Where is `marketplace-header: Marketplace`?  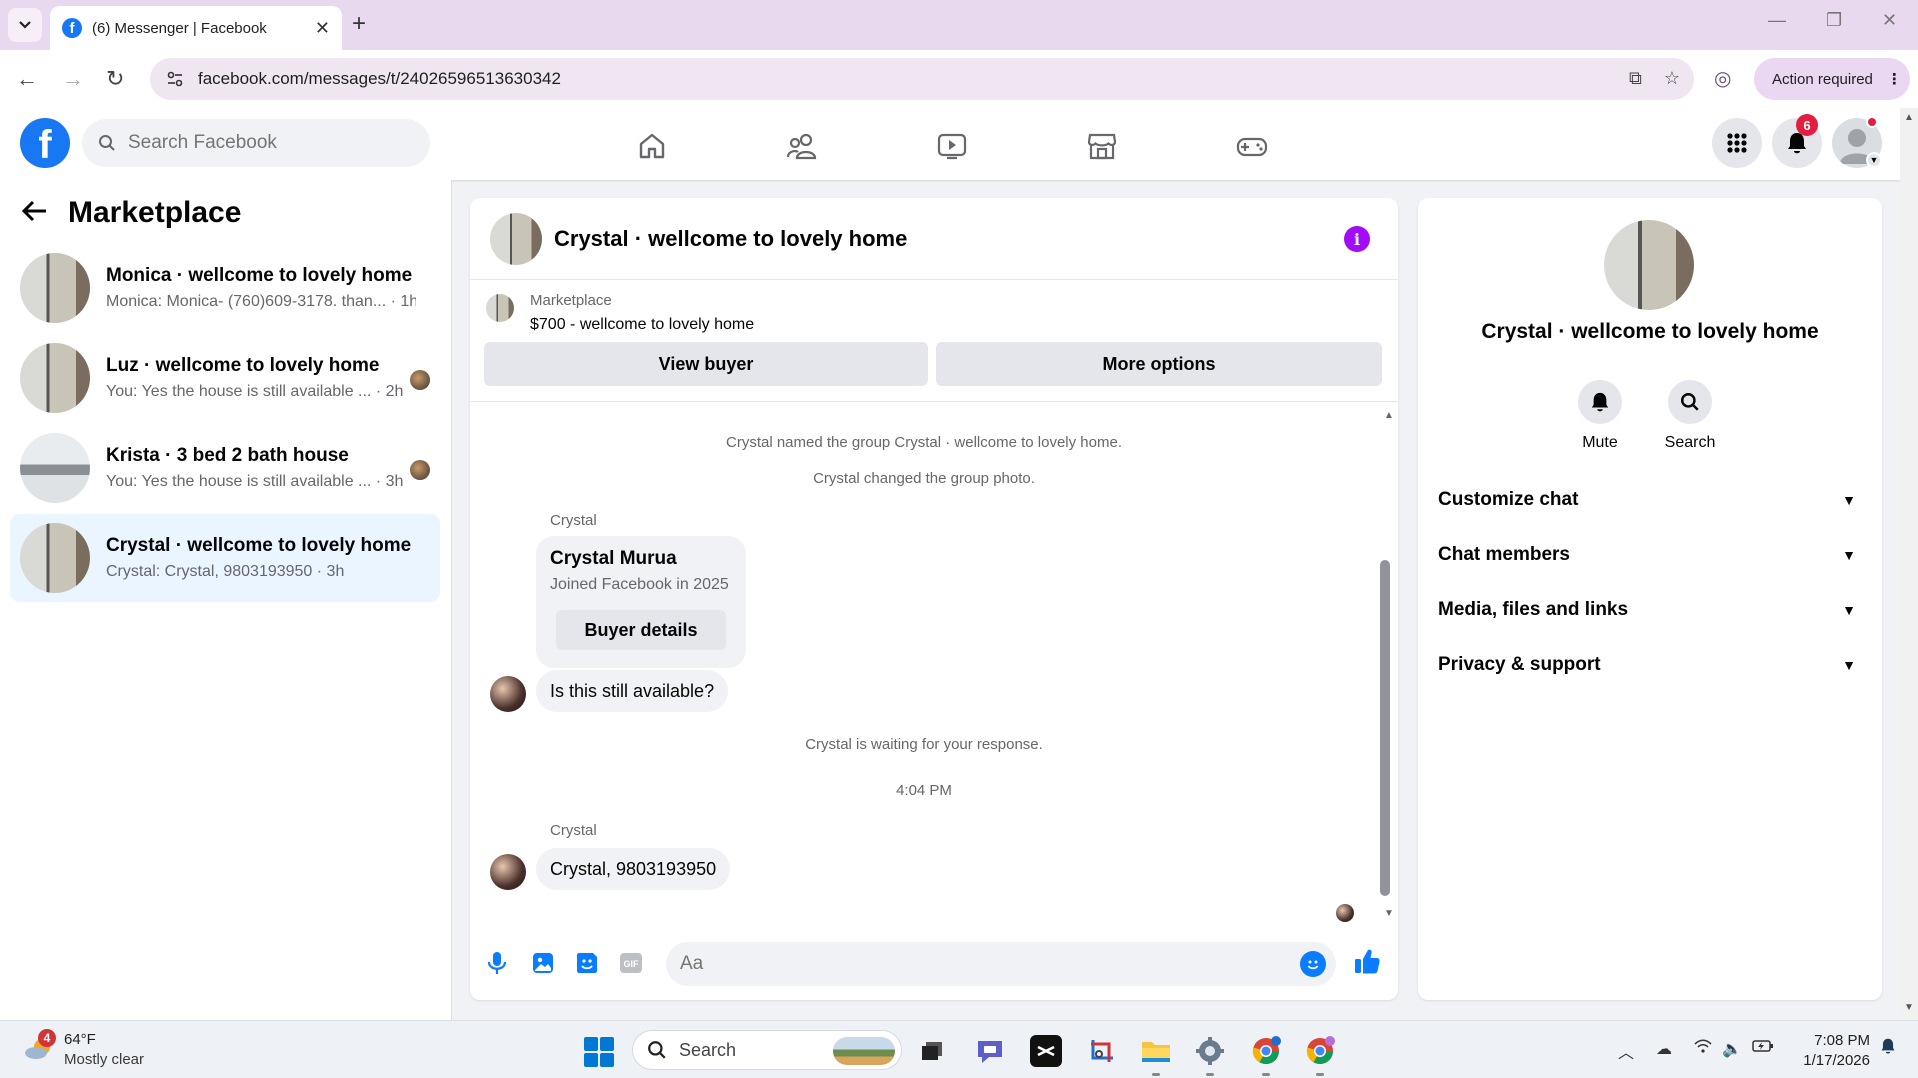 marketplace-header: Marketplace is located at coordinates (131, 213).